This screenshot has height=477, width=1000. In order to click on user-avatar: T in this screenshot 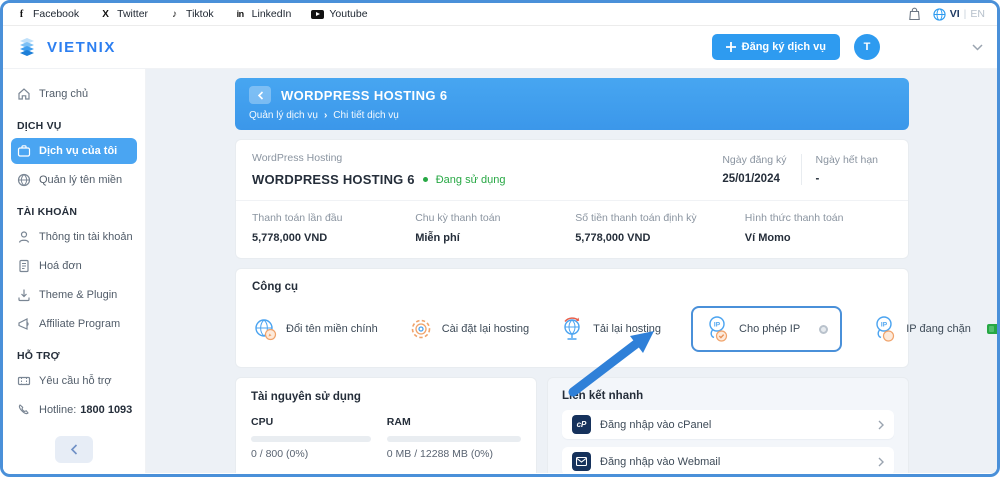, I will do `click(867, 47)`.